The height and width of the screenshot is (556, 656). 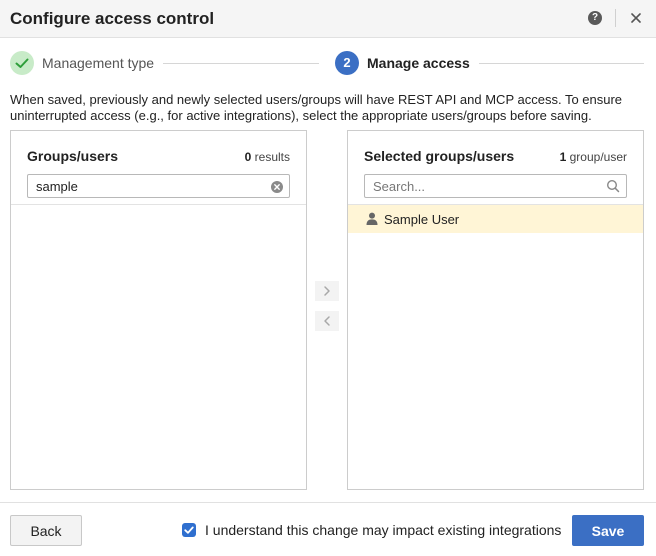 What do you see at coordinates (158, 186) in the screenshot?
I see `groups-search-input: sample` at bounding box center [158, 186].